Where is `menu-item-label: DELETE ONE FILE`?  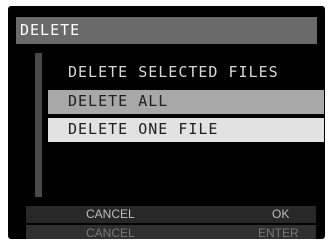 menu-item-label: DELETE ONE FILE is located at coordinates (143, 129).